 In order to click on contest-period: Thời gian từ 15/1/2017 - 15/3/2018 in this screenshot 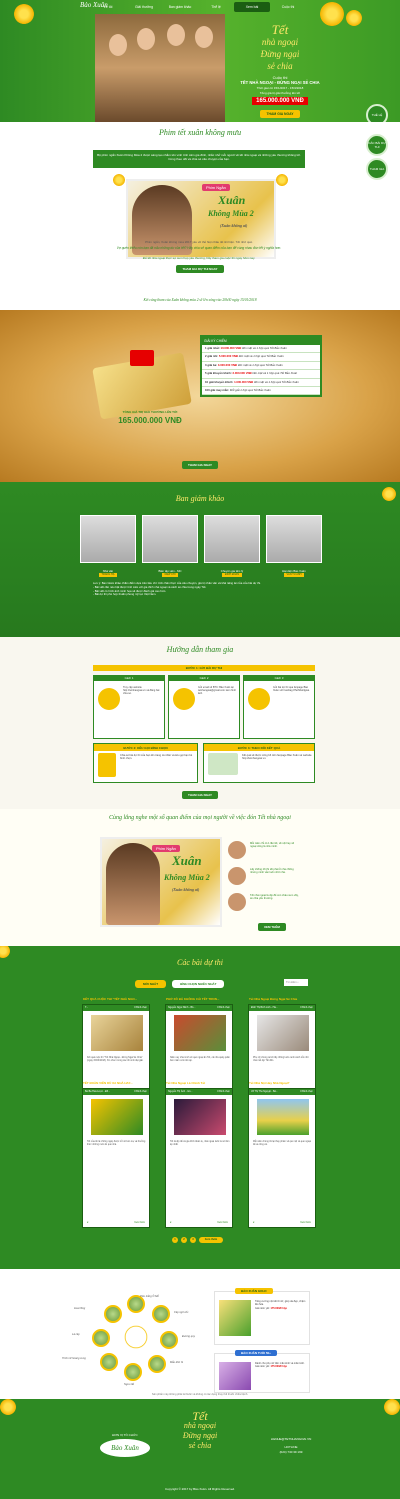, I will do `click(280, 88)`.